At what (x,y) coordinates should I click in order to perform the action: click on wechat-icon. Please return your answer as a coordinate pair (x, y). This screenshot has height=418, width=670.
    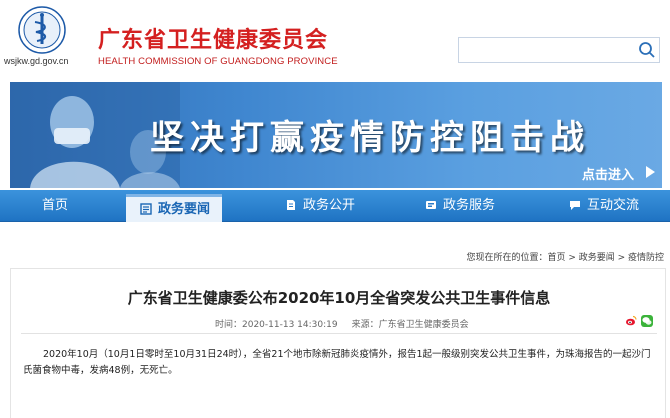
    Looking at the image, I should click on (647, 321).